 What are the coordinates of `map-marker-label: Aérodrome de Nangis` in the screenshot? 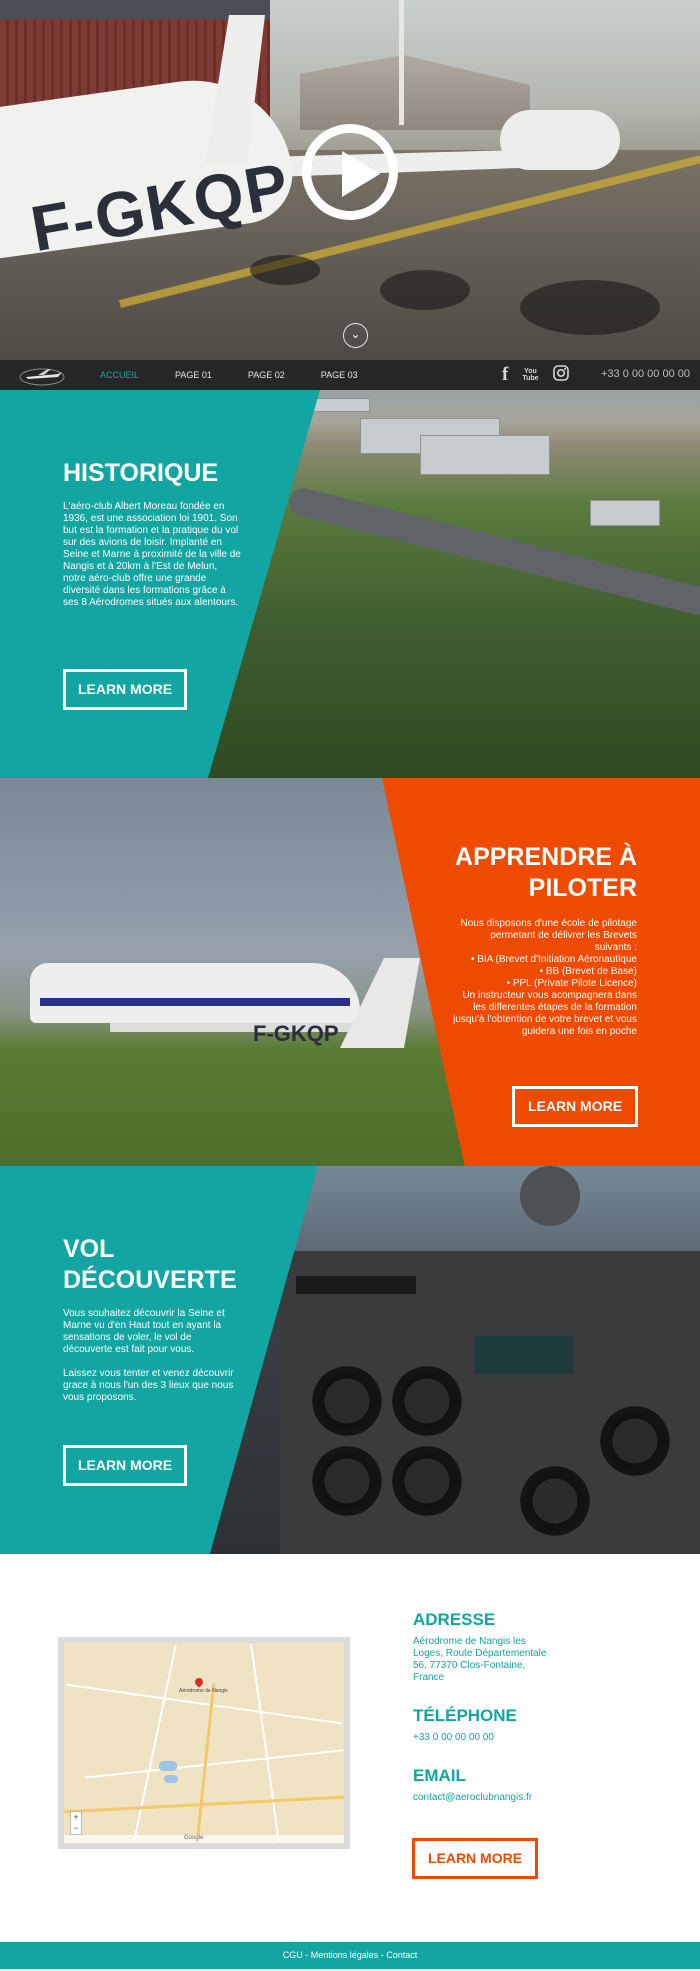 It's located at (203, 1691).